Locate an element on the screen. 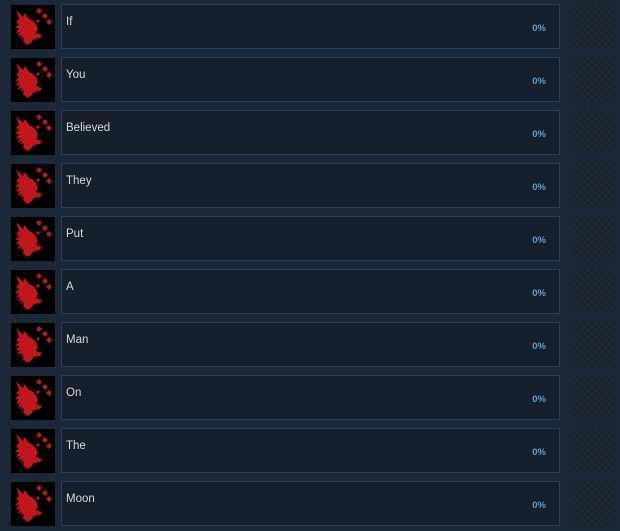  achievement-name: They is located at coordinates (79, 181).